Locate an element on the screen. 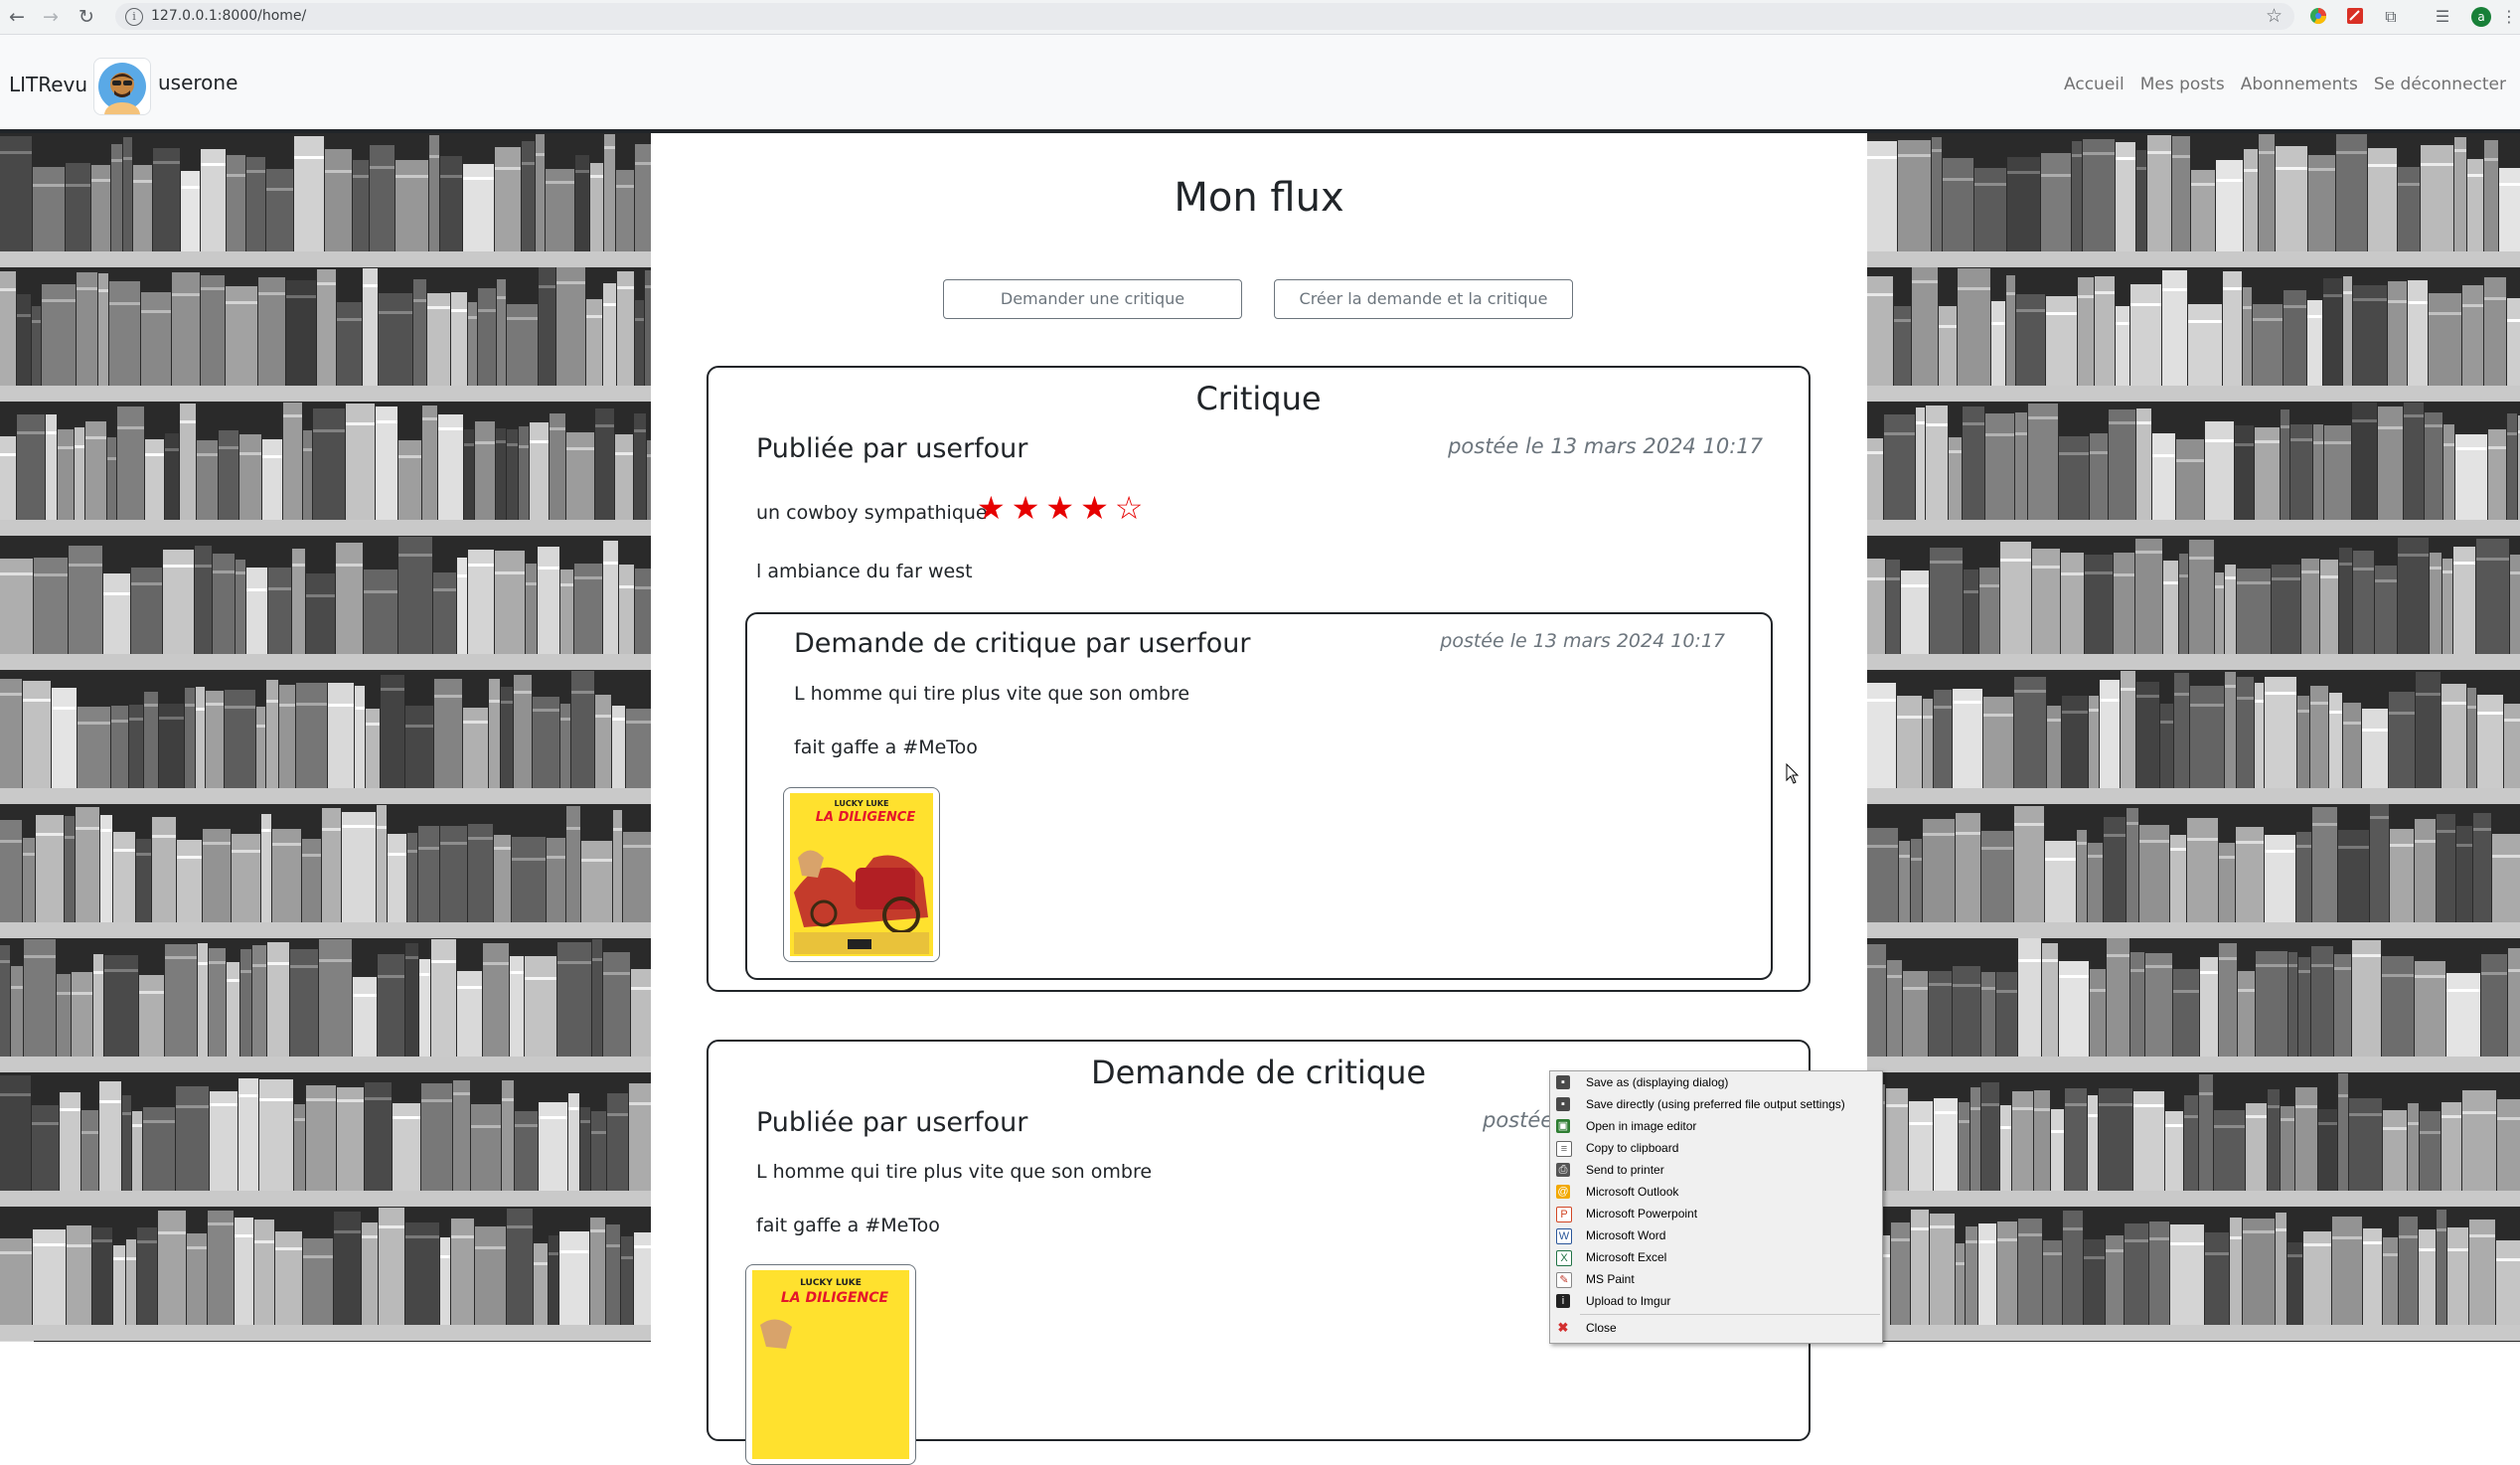  menu-item-label: Microsoft Powerpoint is located at coordinates (1642, 1214).